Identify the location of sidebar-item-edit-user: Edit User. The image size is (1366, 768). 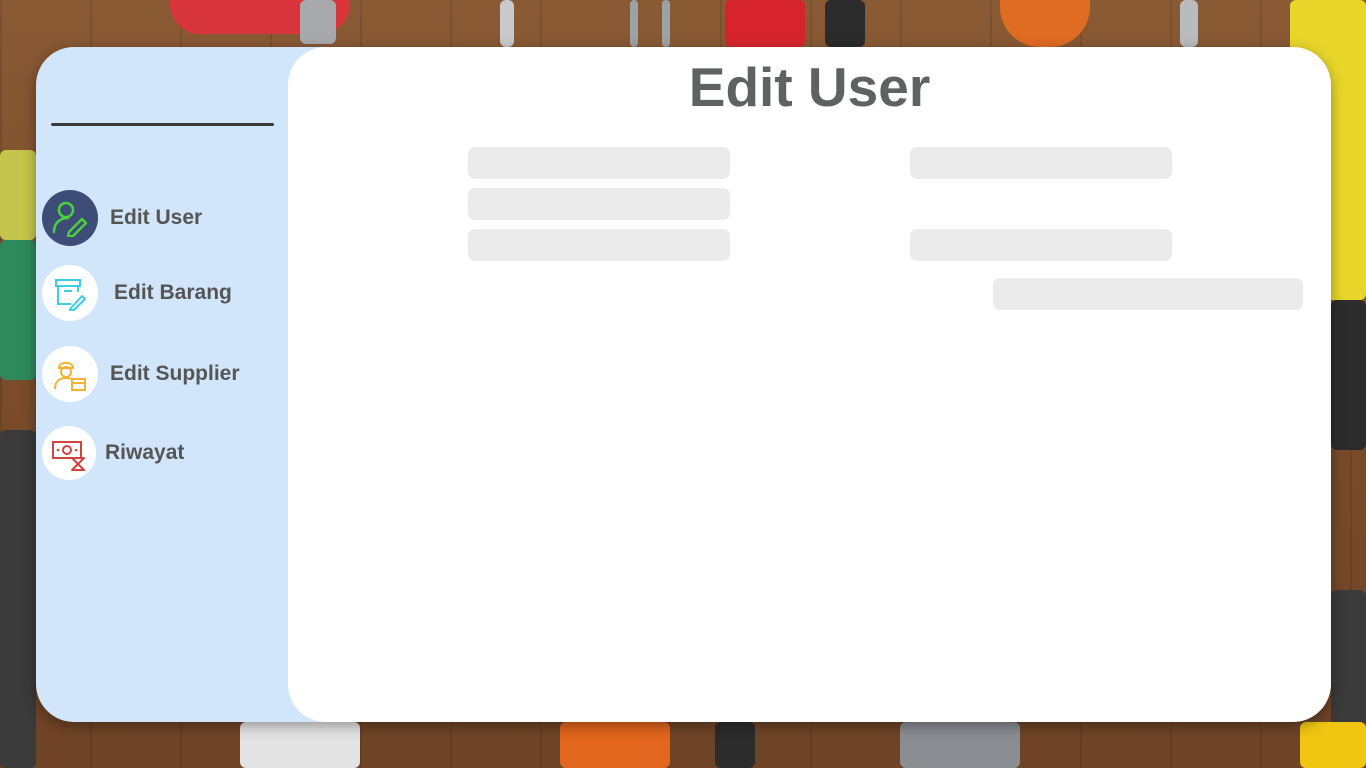
(122, 218).